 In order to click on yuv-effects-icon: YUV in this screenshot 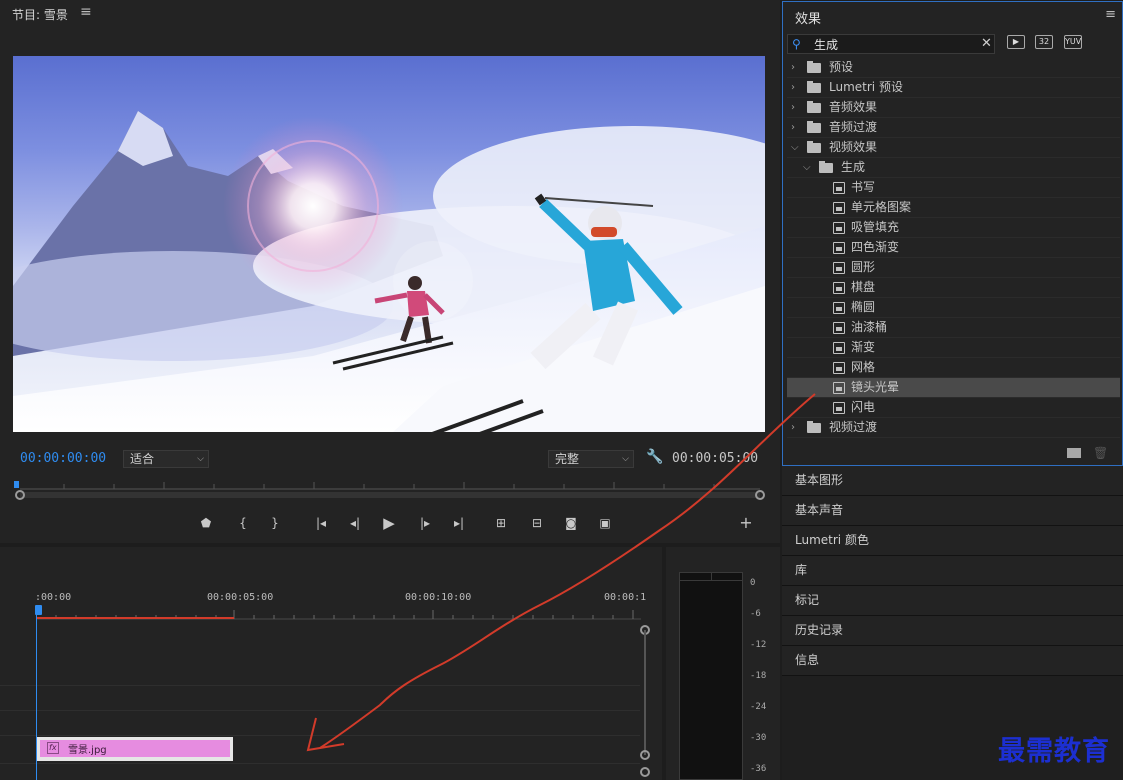, I will do `click(1073, 42)`.